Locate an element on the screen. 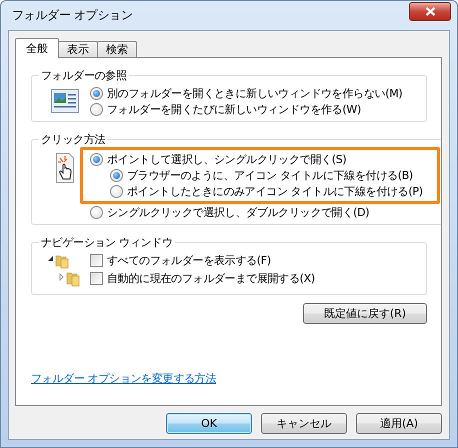 The height and width of the screenshot is (448, 458). group-title: フォルダーの参照 is located at coordinates (84, 75).